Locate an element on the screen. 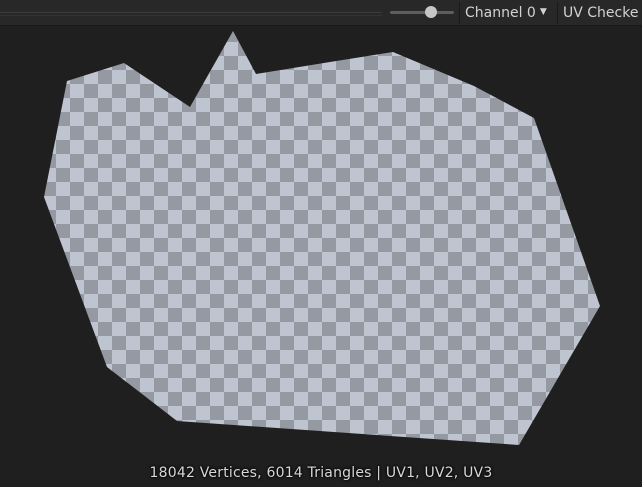  texture-label: UV Checke is located at coordinates (601, 12).